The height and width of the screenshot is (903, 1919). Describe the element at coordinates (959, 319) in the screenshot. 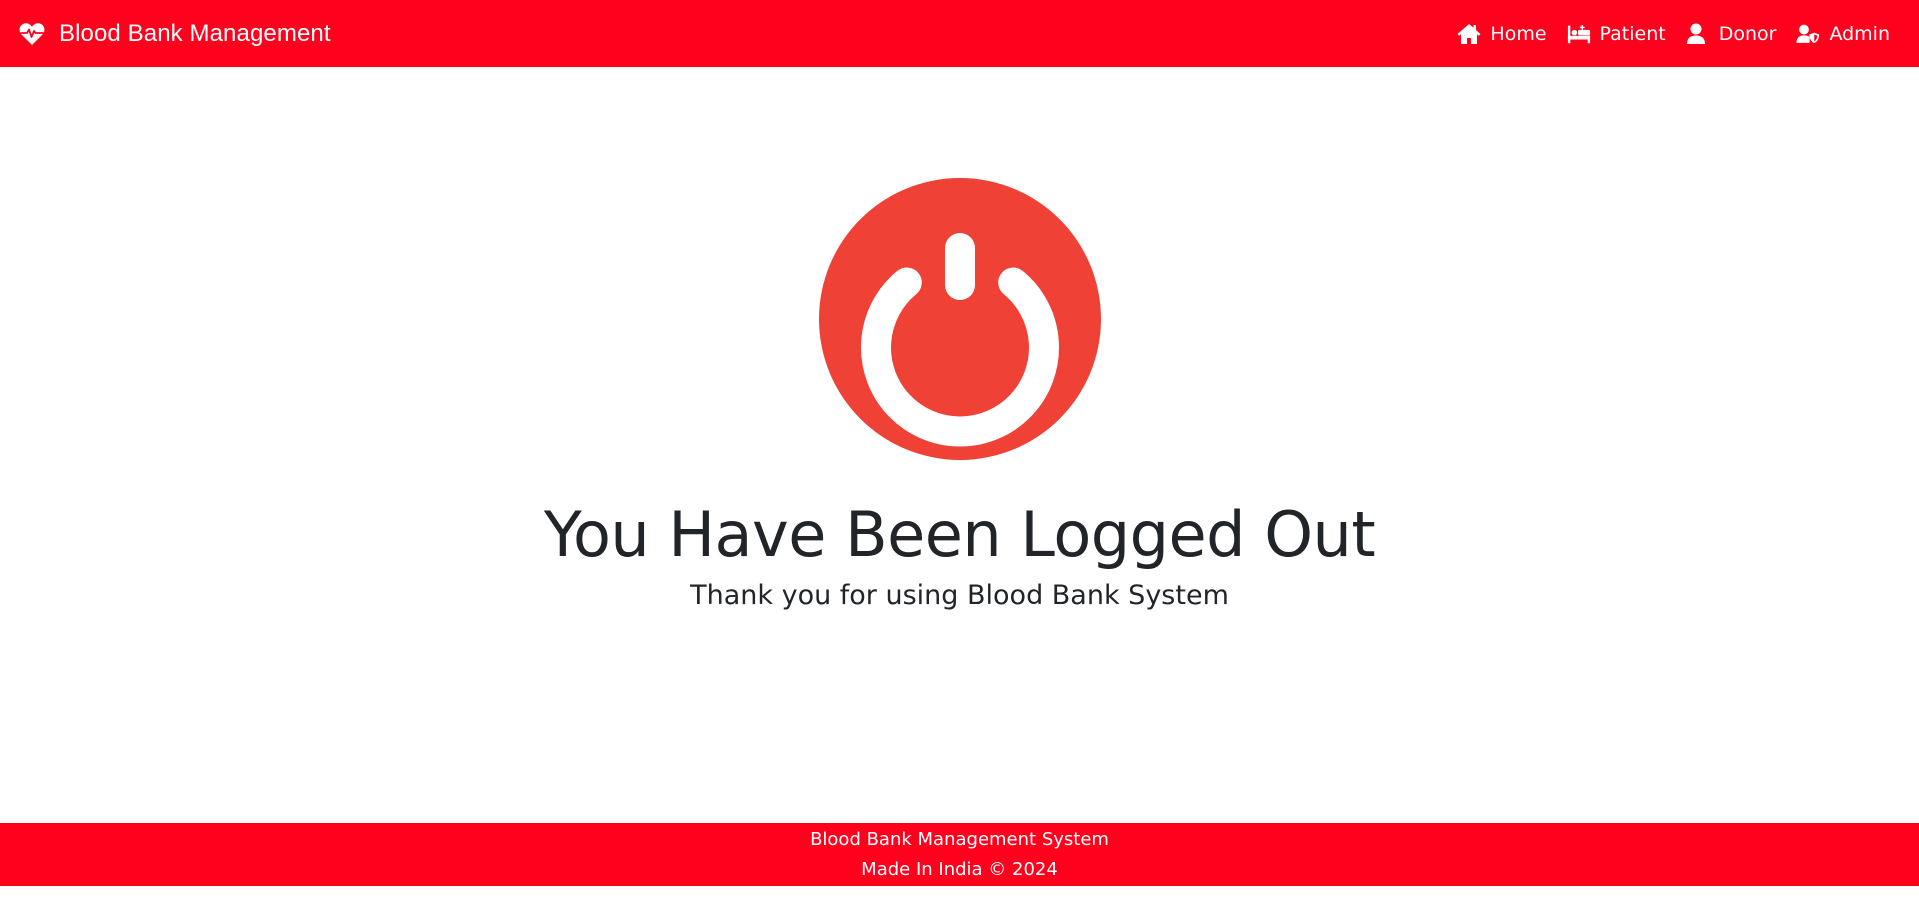

I see `power-icon` at that location.